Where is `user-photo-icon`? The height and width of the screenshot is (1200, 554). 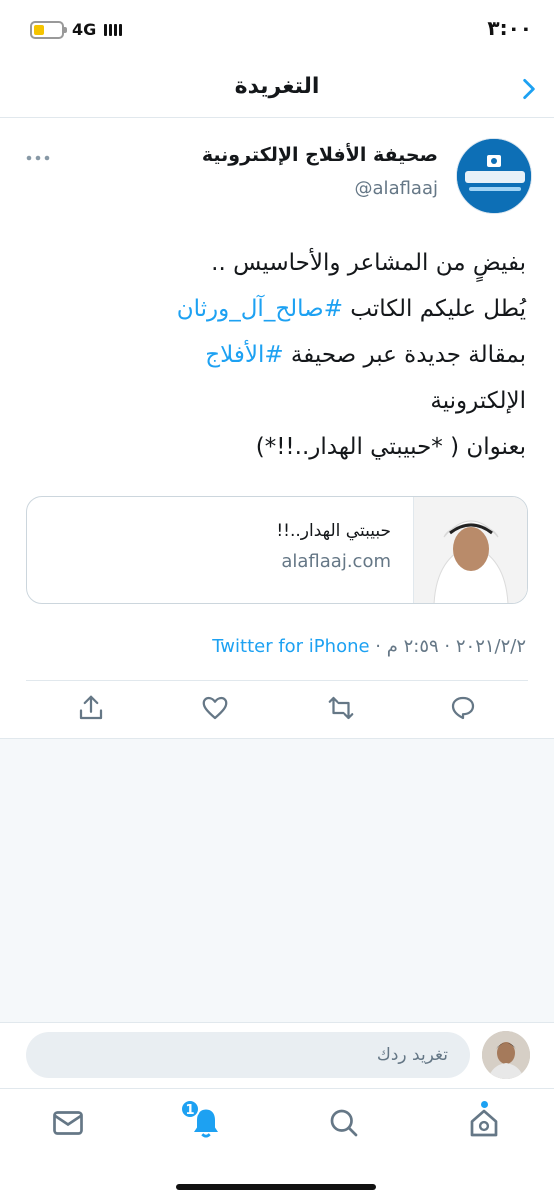
user-photo-icon is located at coordinates (506, 1055).